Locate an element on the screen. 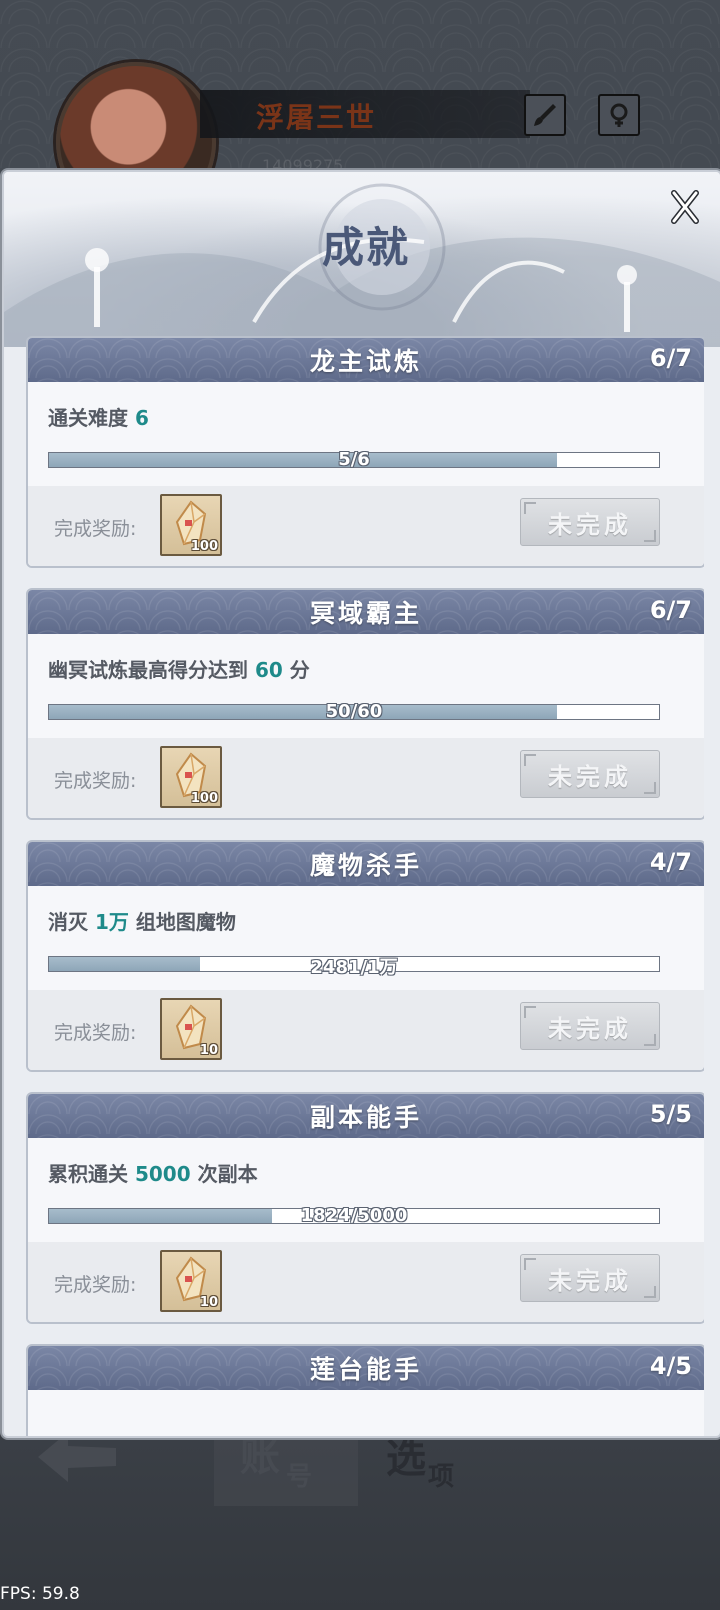  progress-bar: 1824/5000 is located at coordinates (354, 1215).